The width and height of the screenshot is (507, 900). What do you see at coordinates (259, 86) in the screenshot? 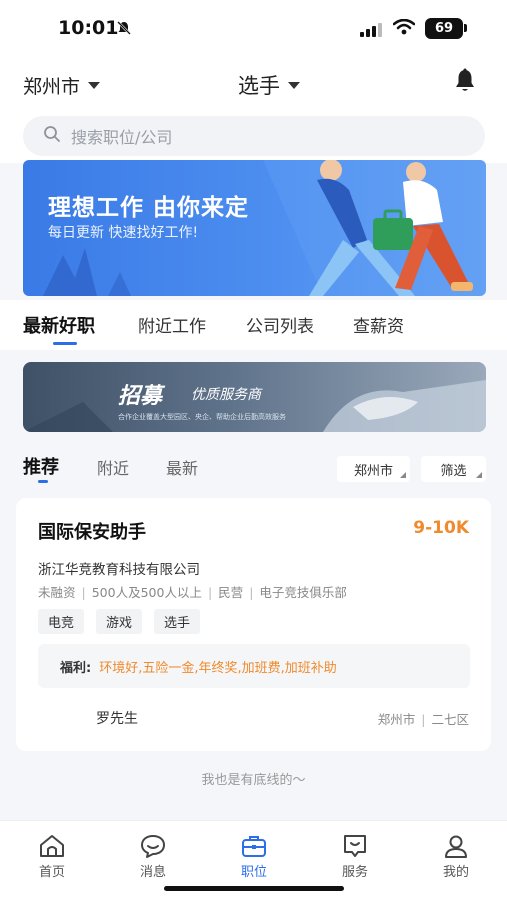
I see `role-selector-label: 选手` at bounding box center [259, 86].